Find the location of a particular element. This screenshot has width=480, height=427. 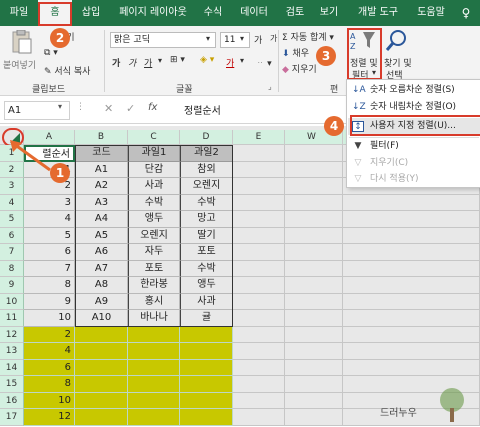

row-header: 10 is located at coordinates (12, 301).